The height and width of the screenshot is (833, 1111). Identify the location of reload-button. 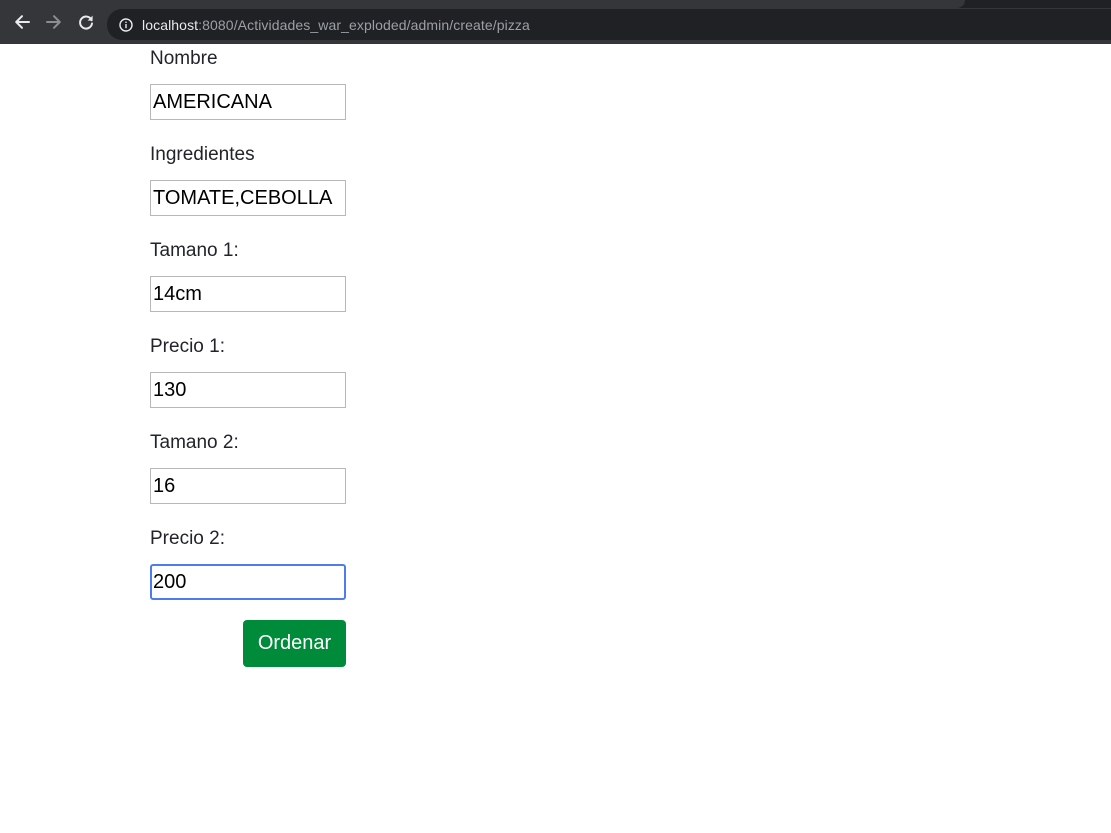
(86, 22).